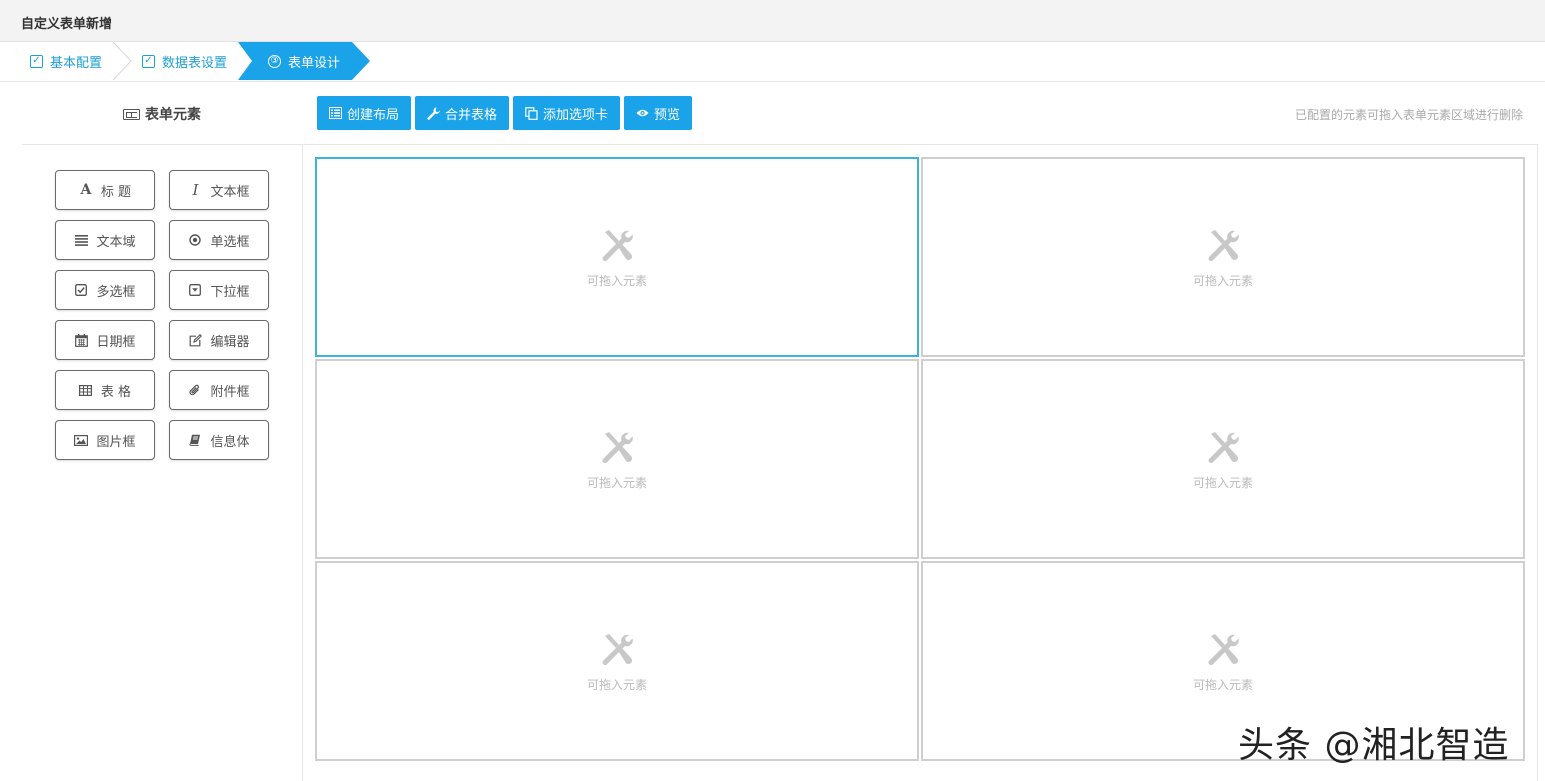 This screenshot has height=781, width=1545. I want to click on layout-cell-5: 可拖入元素, so click(617, 661).